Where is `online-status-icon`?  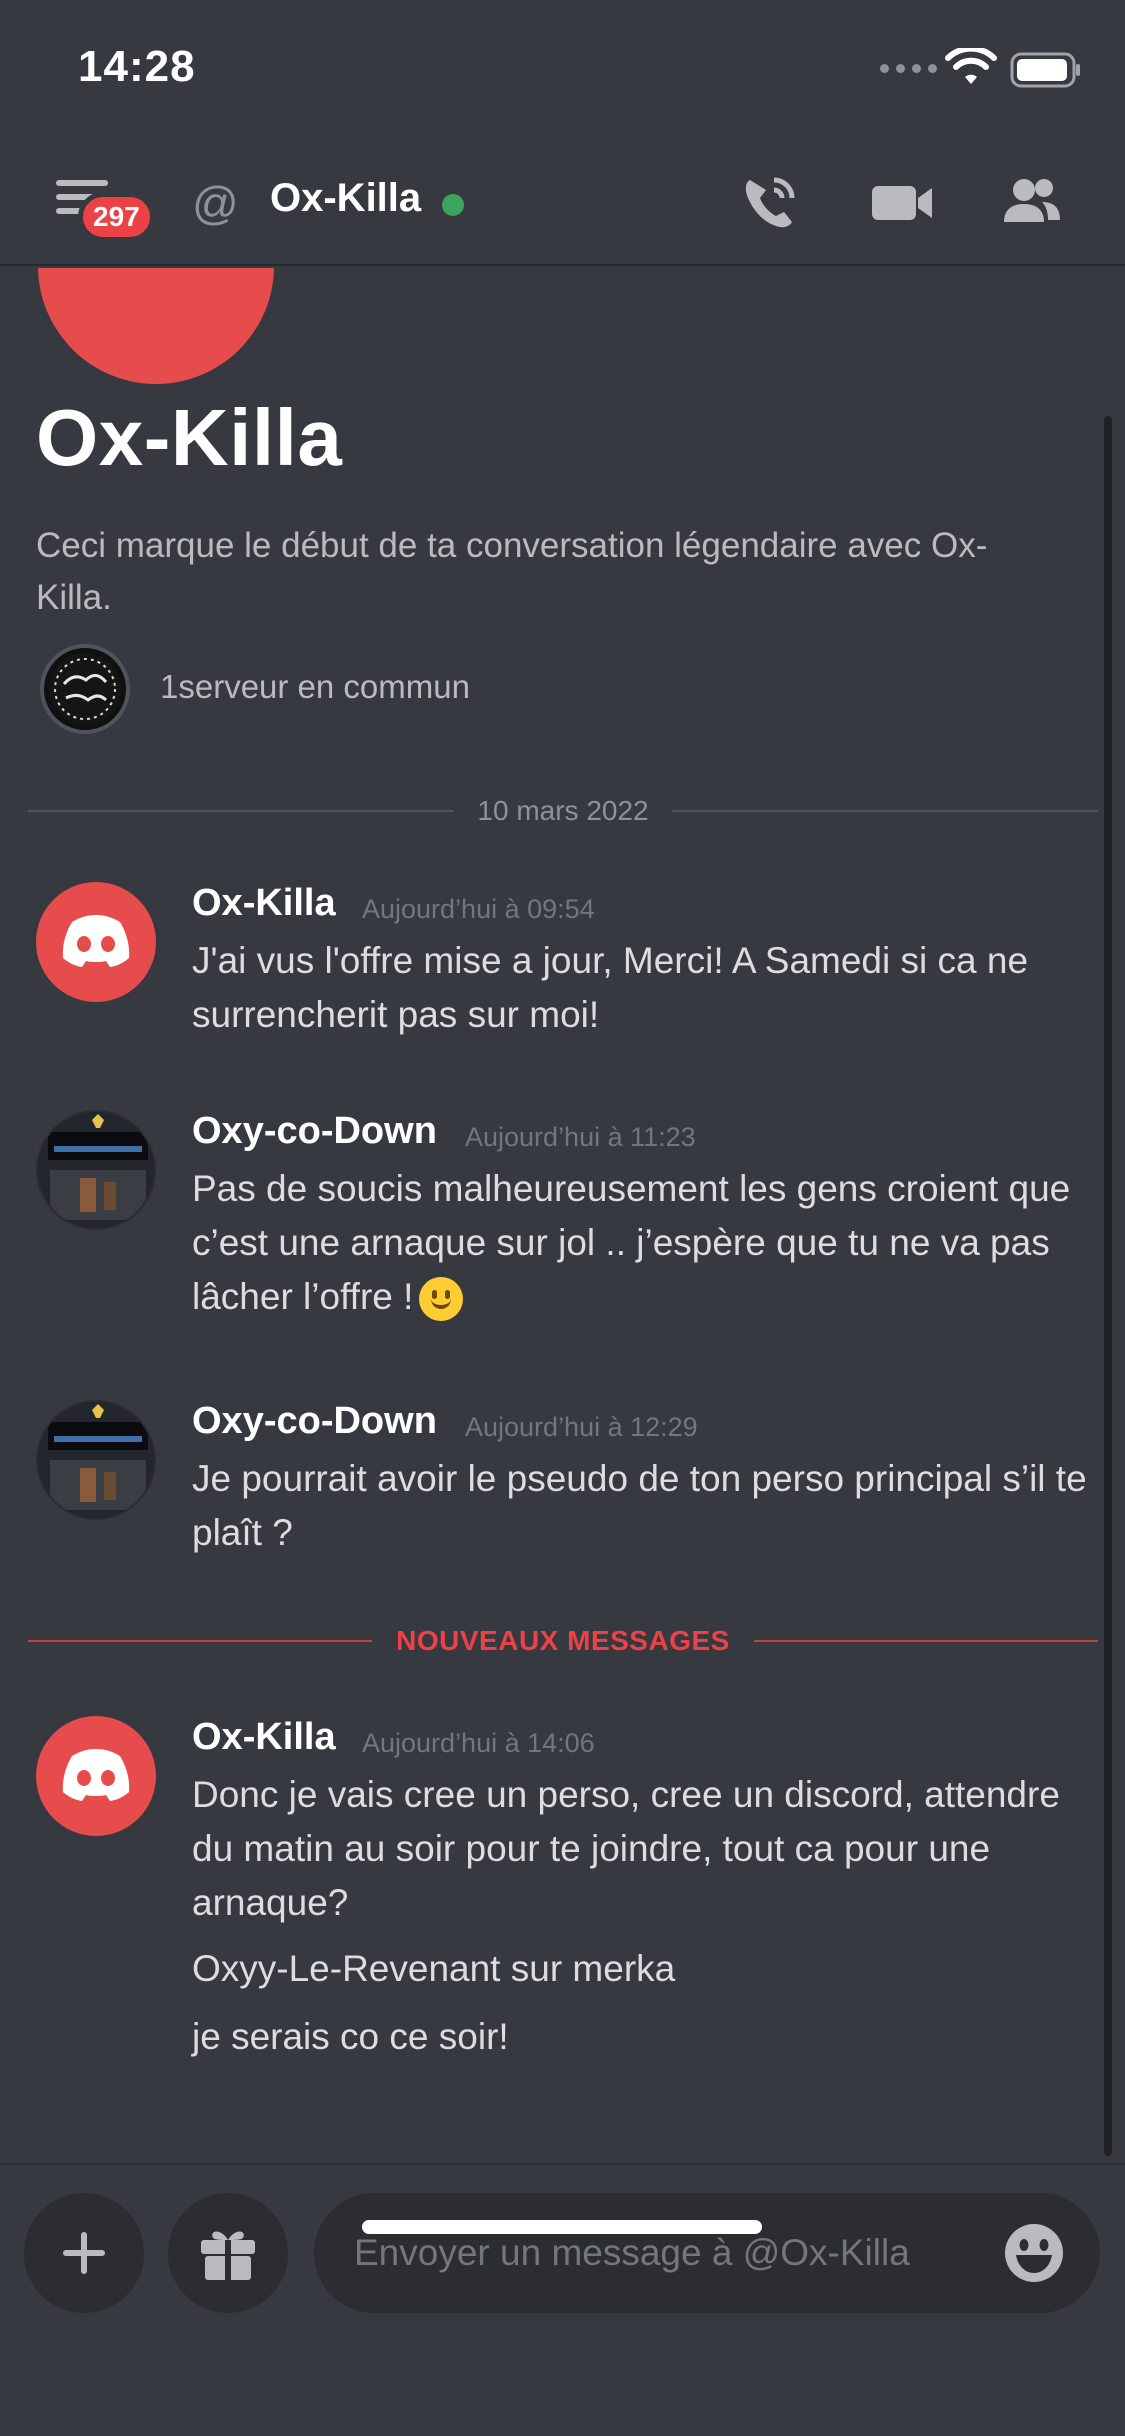
online-status-icon is located at coordinates (453, 205).